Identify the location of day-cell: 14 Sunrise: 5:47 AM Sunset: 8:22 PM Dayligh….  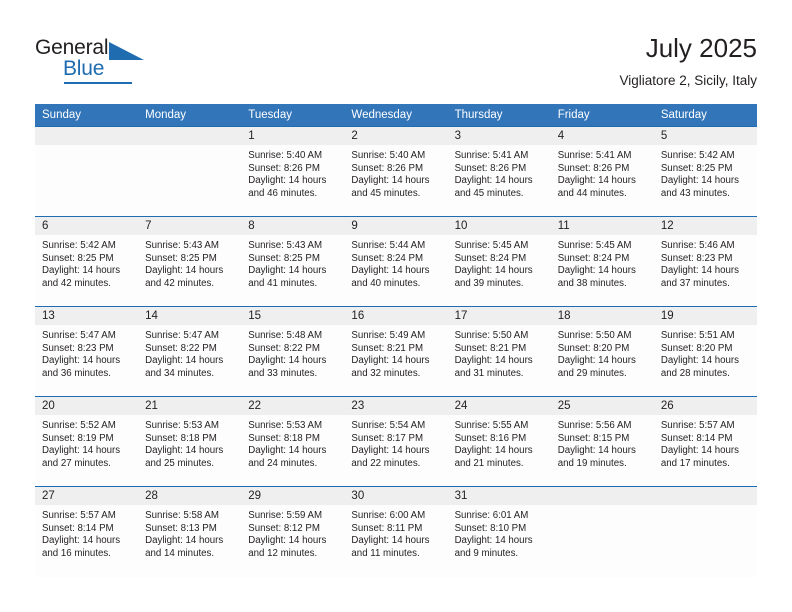
(190, 351).